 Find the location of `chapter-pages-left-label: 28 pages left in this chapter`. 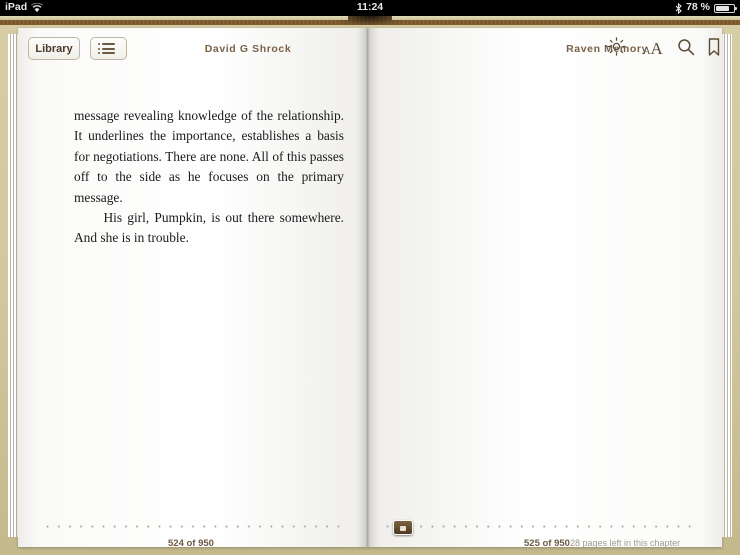

chapter-pages-left-label: 28 pages left in this chapter is located at coordinates (625, 543).